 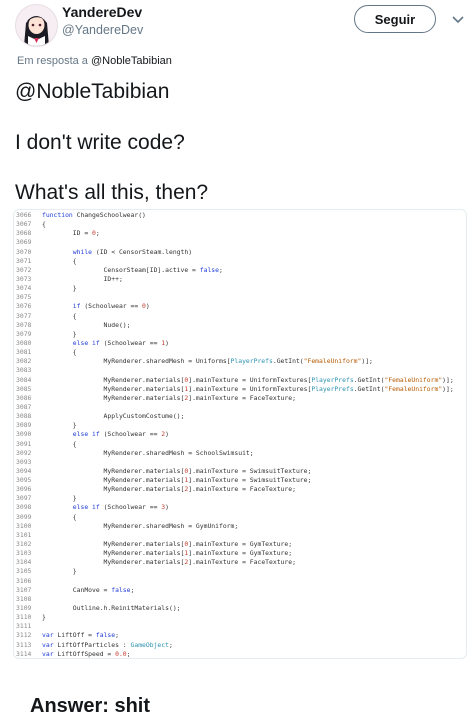 What do you see at coordinates (24, 333) in the screenshot?
I see `line-number: 3079` at bounding box center [24, 333].